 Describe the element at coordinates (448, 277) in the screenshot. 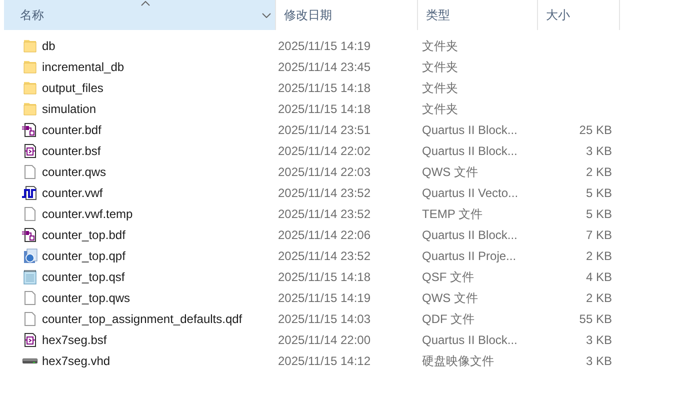

I see `file-type: QSF 文件` at that location.